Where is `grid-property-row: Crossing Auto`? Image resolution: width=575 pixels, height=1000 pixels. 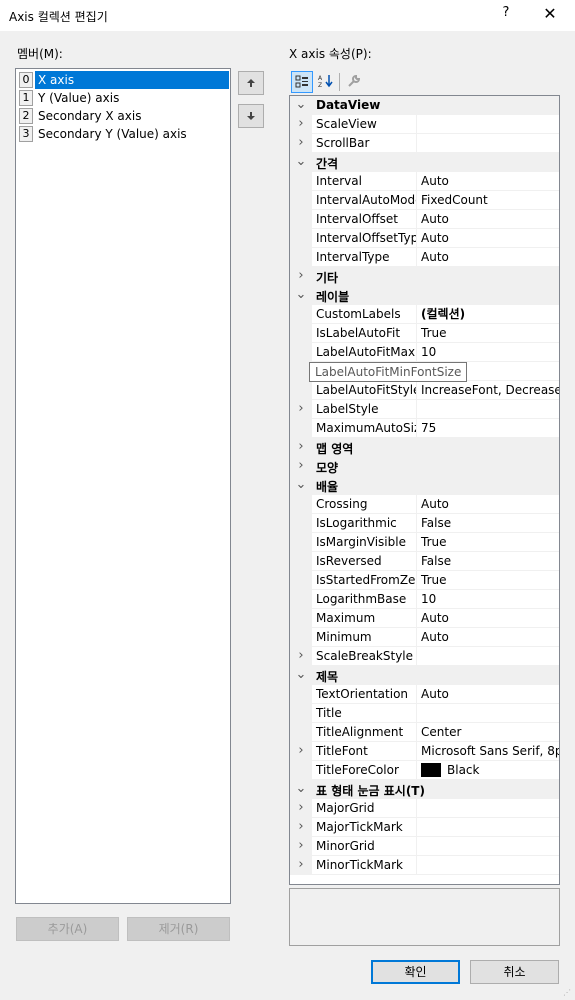 grid-property-row: Crossing Auto is located at coordinates (424, 504).